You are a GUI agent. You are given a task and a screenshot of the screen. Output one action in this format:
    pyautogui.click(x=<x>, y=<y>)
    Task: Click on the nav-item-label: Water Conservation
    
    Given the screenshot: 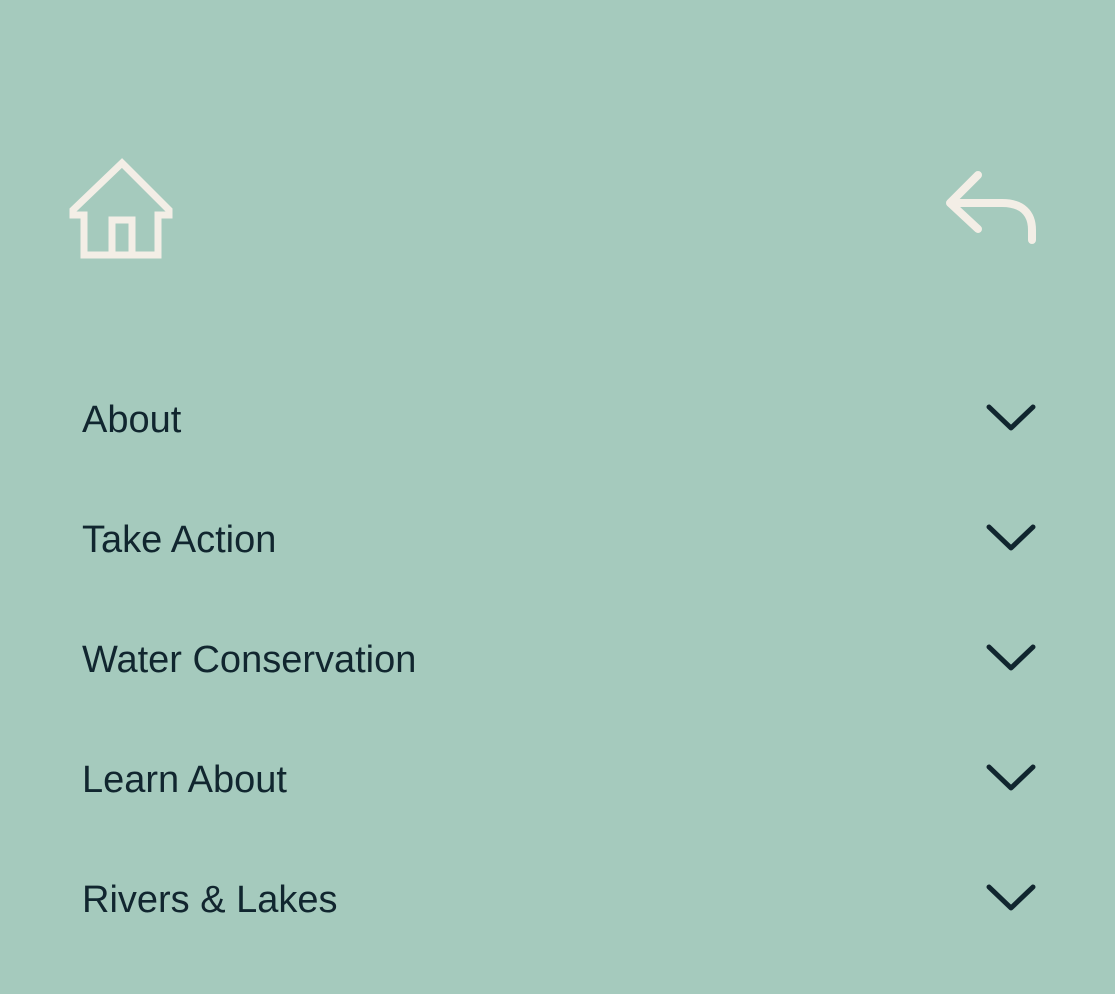 What is the action you would take?
    pyautogui.click(x=249, y=660)
    